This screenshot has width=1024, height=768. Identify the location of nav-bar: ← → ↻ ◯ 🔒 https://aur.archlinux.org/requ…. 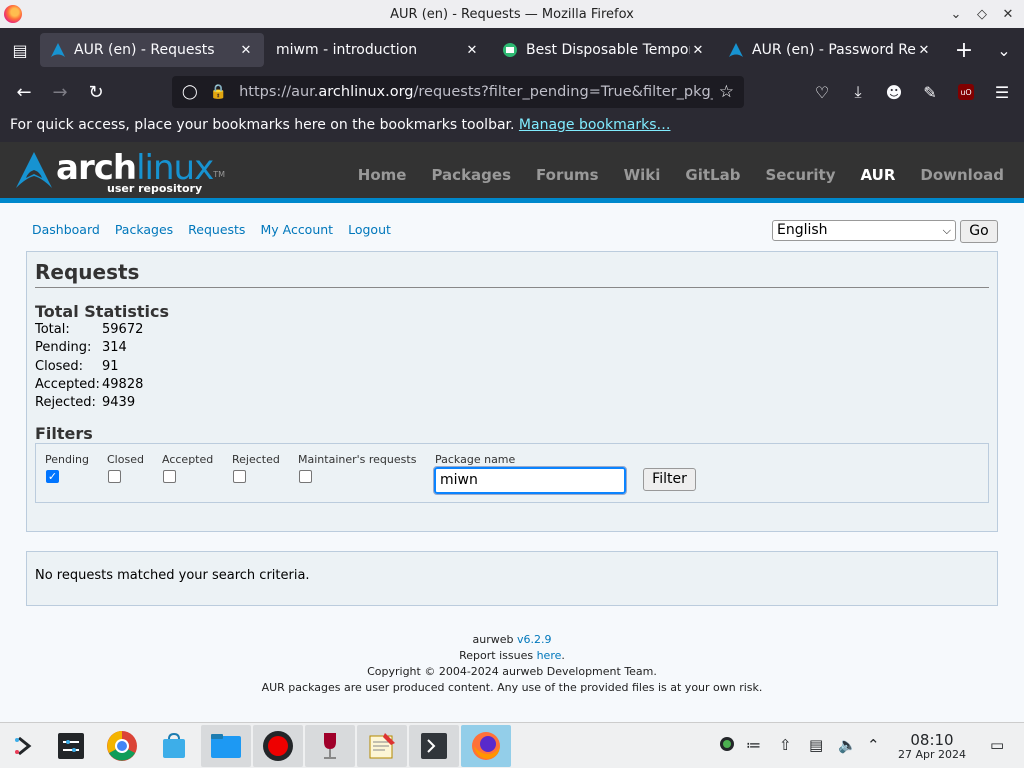
(512, 92).